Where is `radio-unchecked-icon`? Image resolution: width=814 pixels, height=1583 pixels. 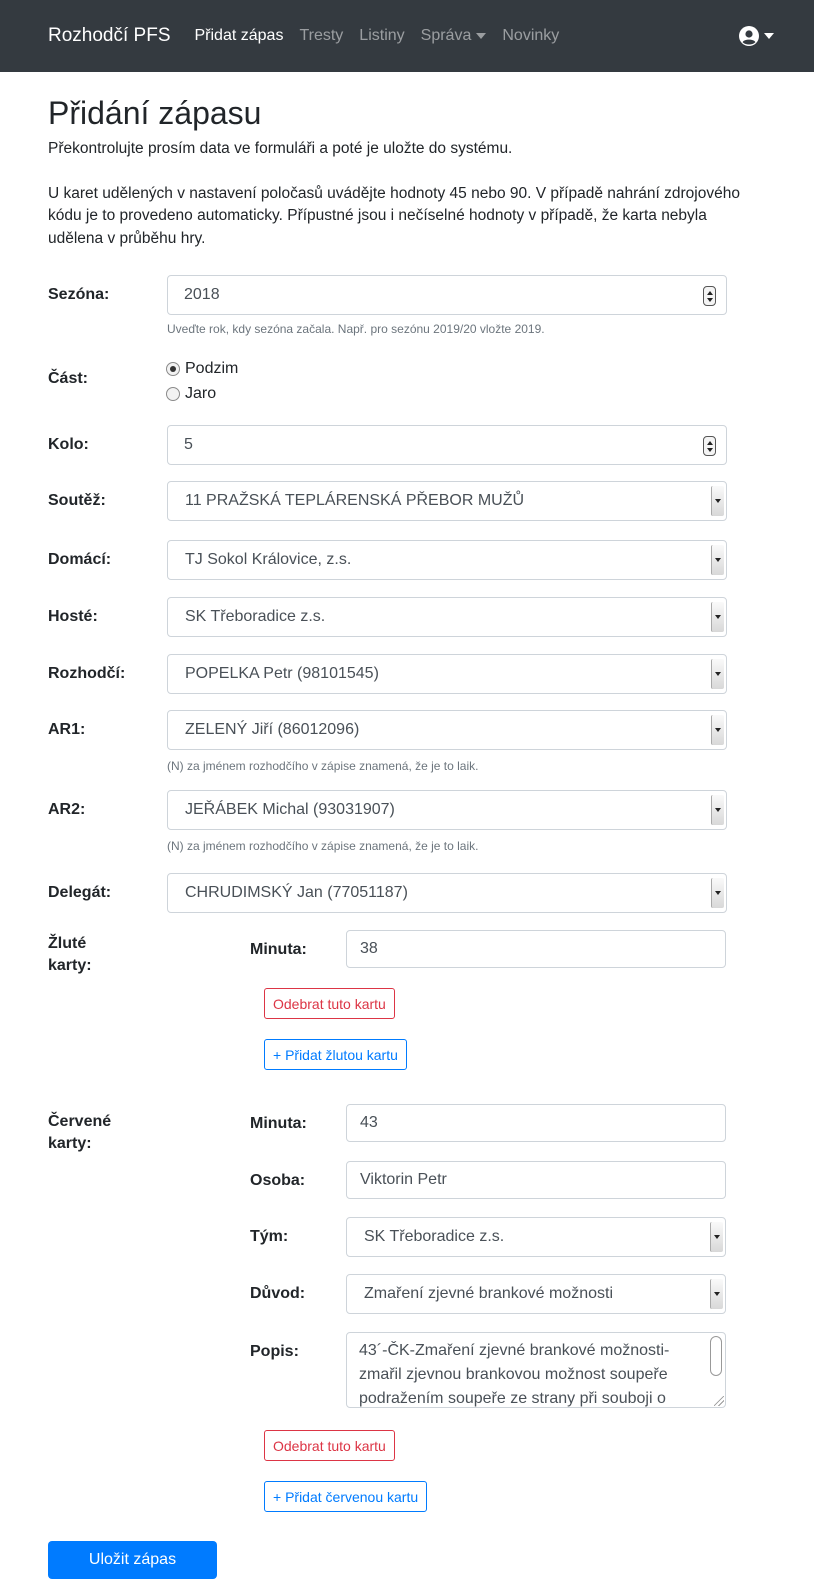 radio-unchecked-icon is located at coordinates (173, 394).